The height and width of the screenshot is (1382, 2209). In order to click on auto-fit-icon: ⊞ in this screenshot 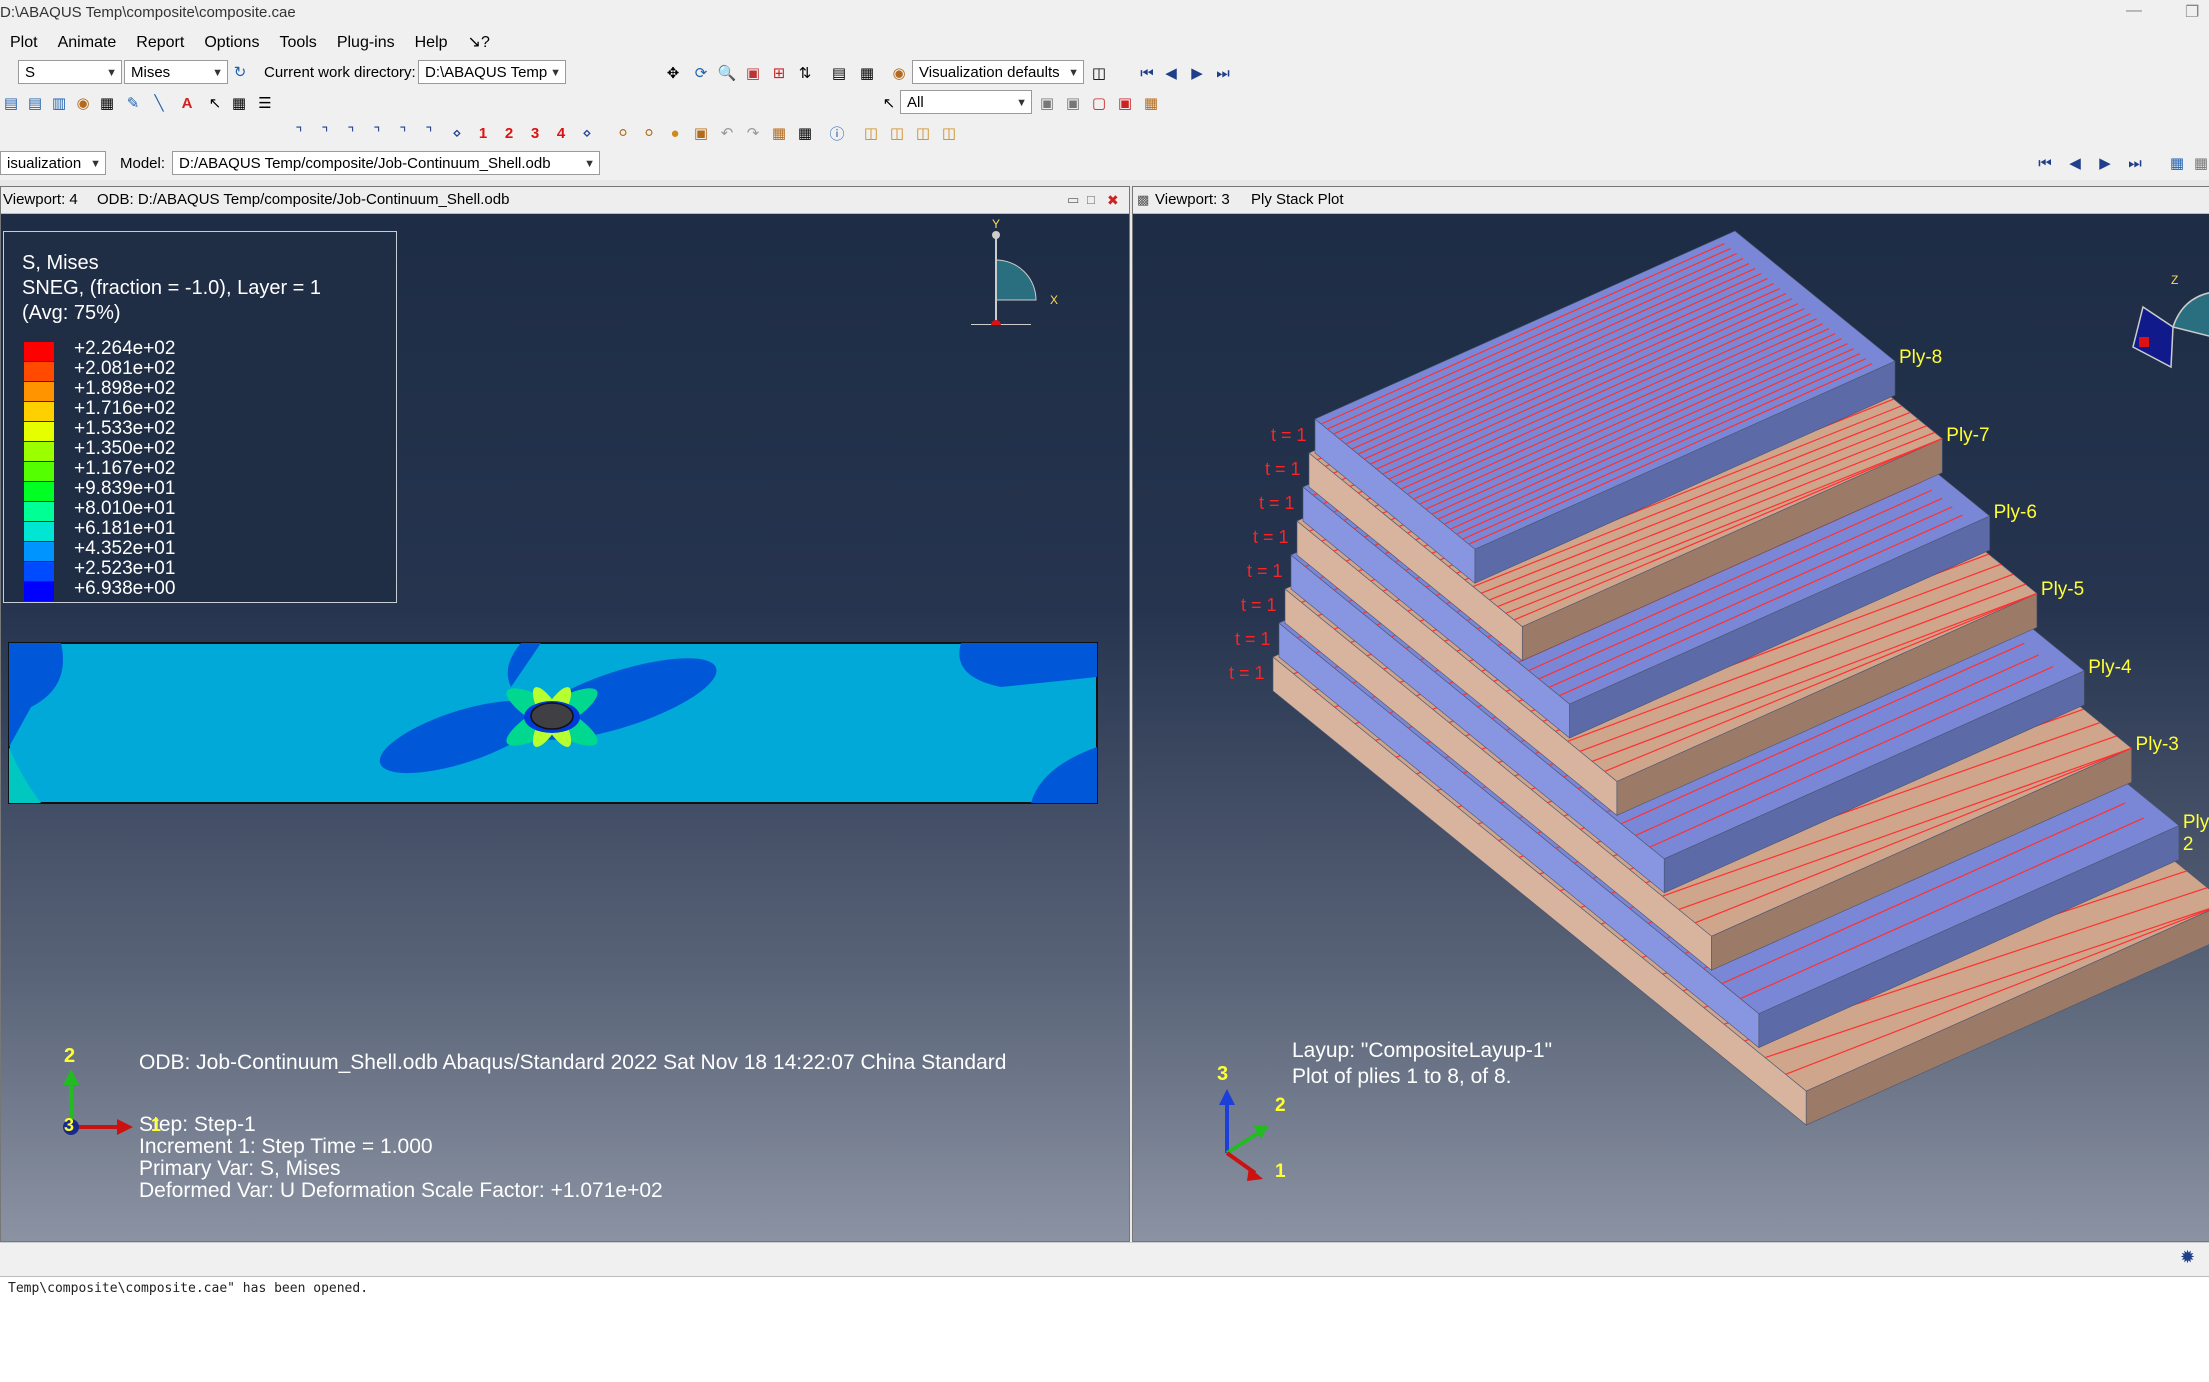, I will do `click(779, 73)`.